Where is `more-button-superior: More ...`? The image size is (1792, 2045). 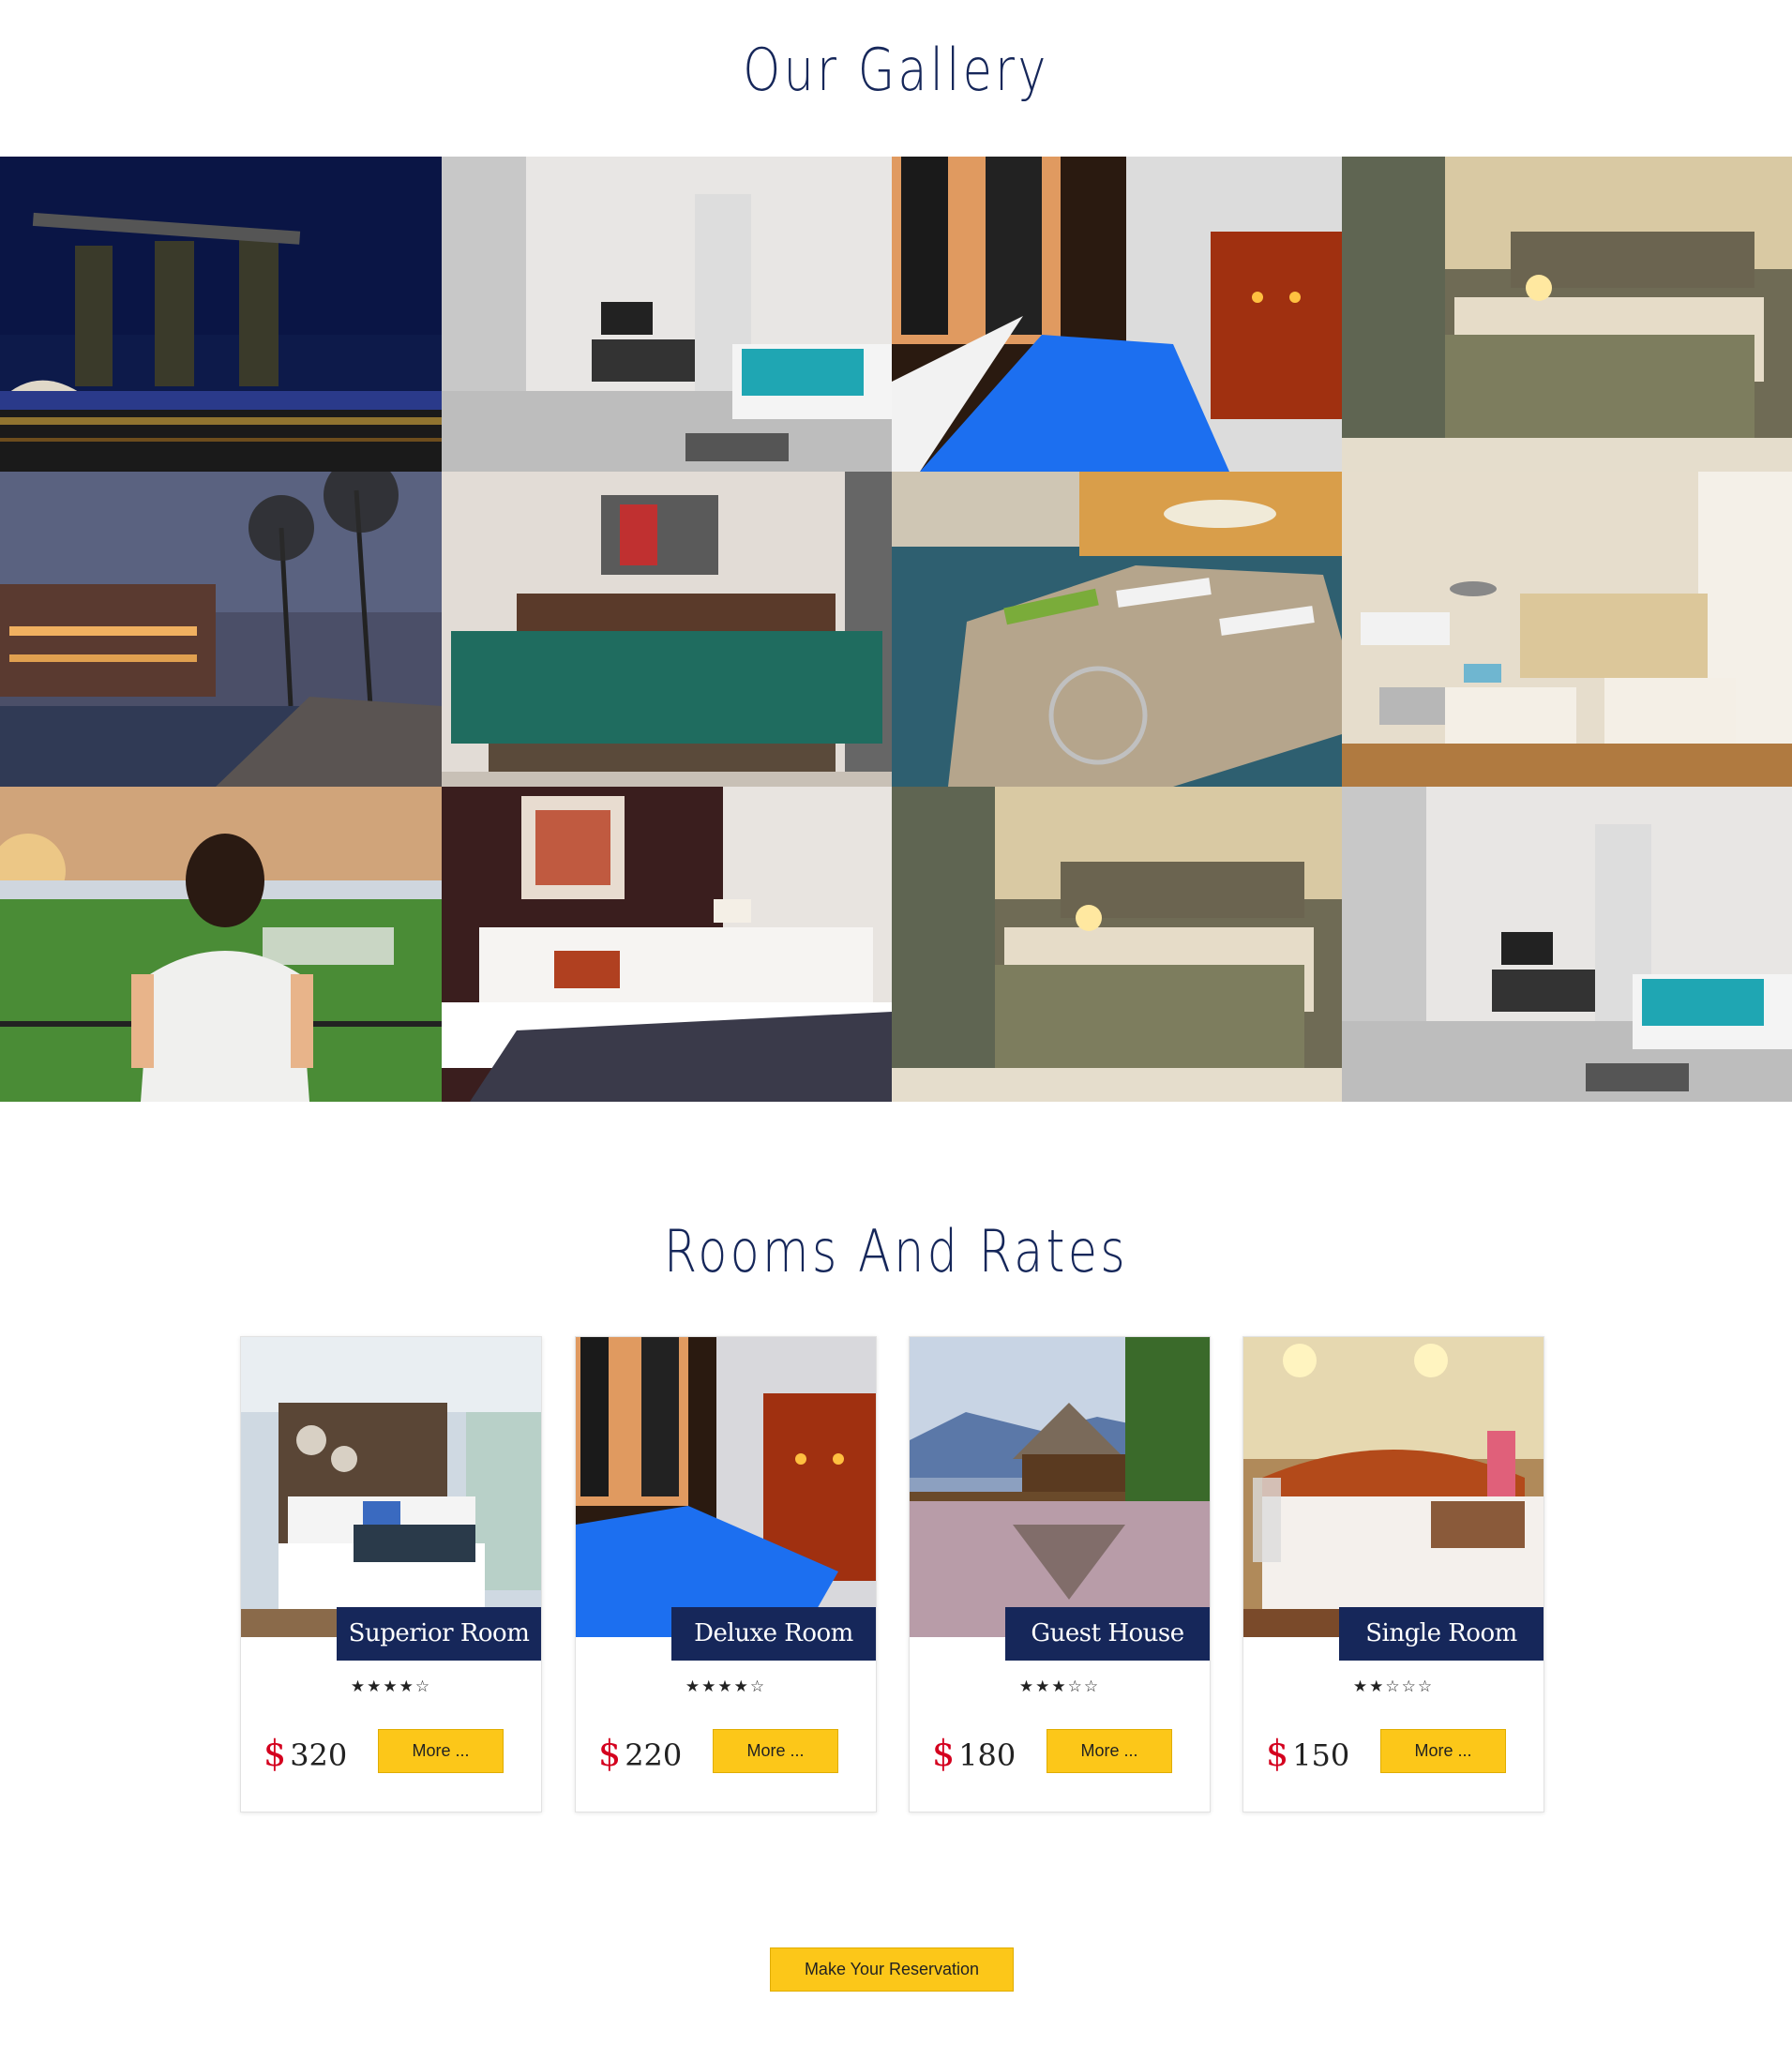 more-button-superior: More ... is located at coordinates (441, 1751).